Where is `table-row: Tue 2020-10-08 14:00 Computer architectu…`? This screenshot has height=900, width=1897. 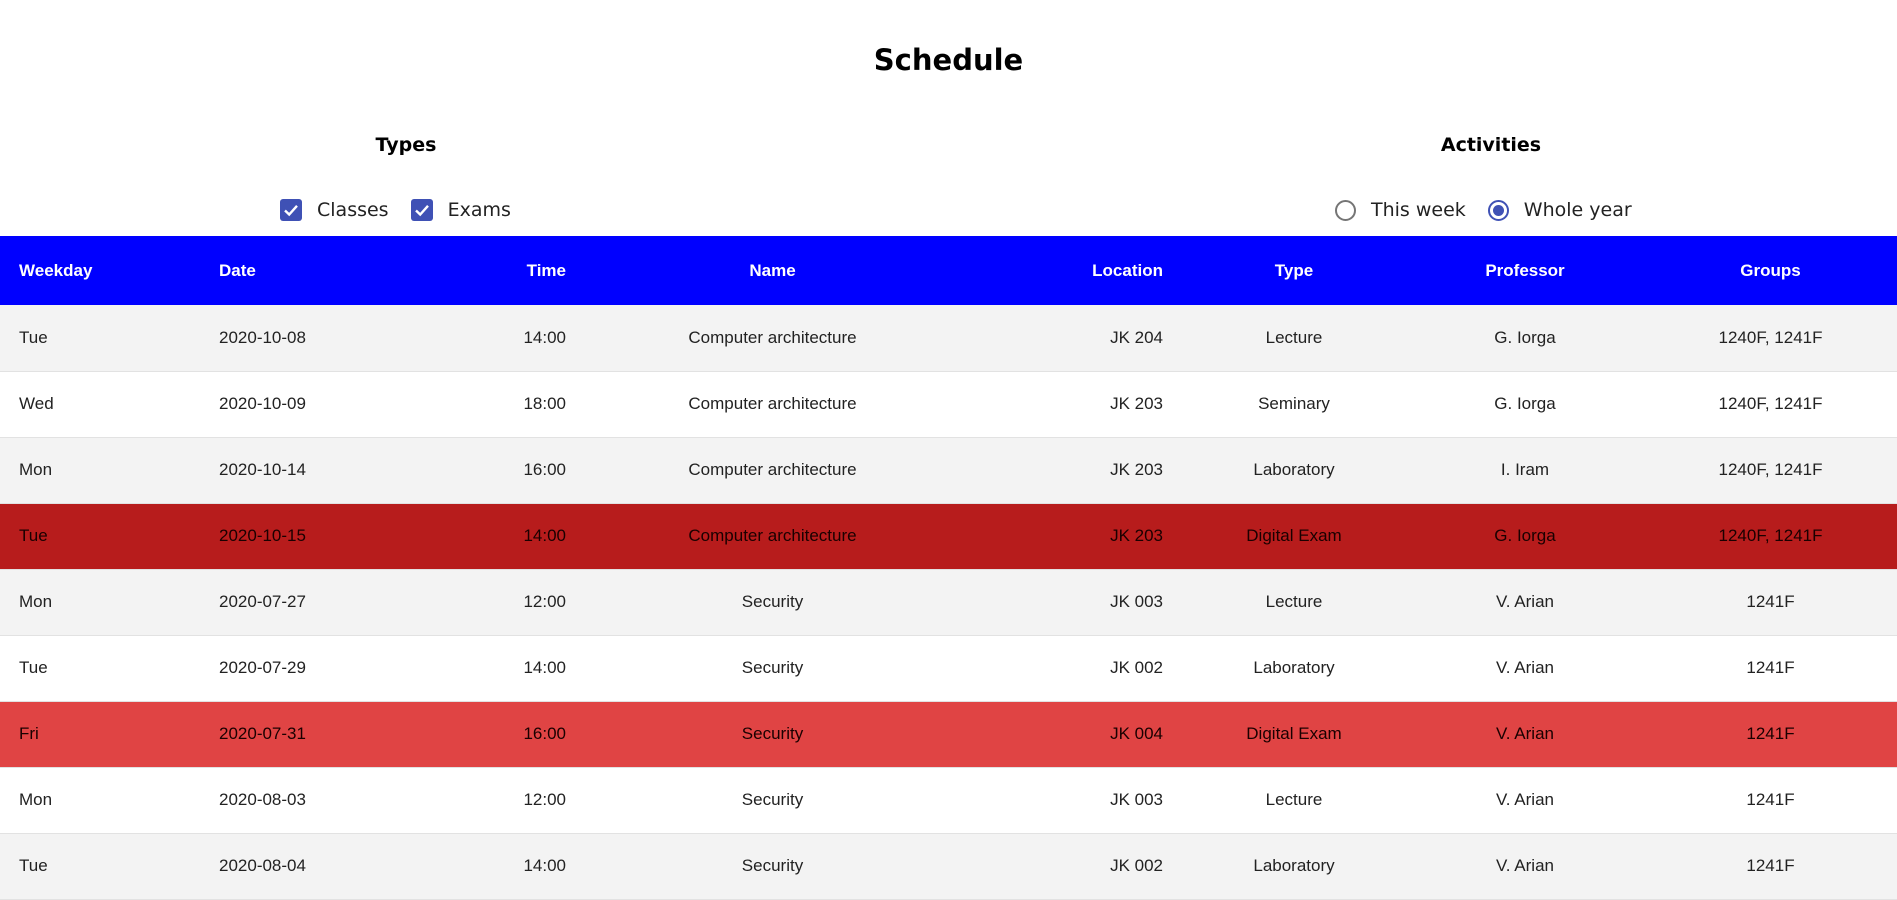 table-row: Tue 2020-10-08 14:00 Computer architectu… is located at coordinates (948, 338).